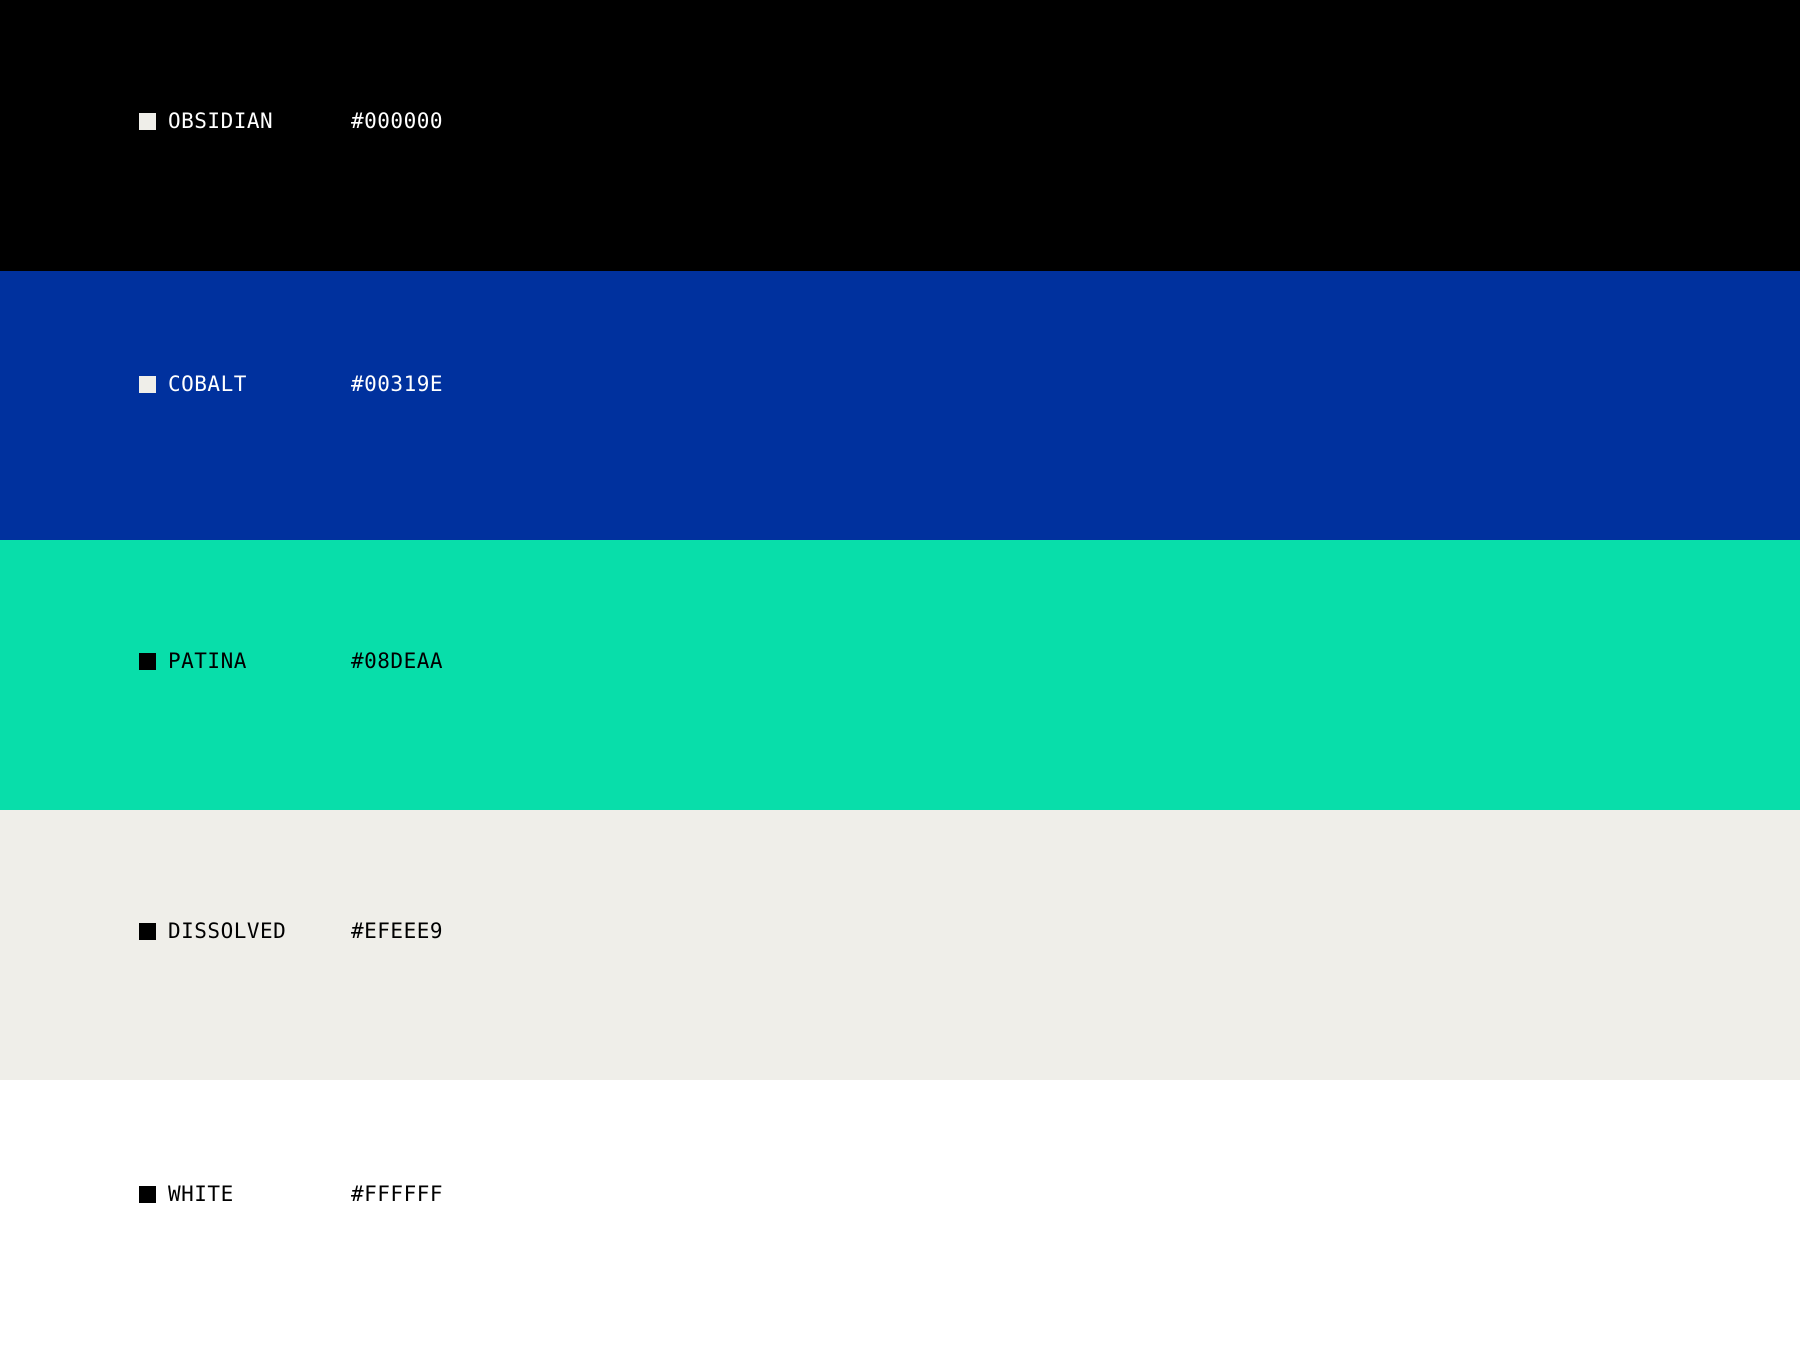 The image size is (1800, 1350). I want to click on color-row: DISSOLVED #EFEEE9, so click(291, 931).